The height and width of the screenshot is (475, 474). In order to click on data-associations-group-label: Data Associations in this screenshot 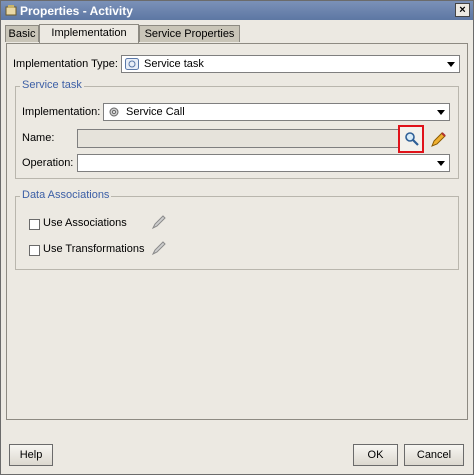, I will do `click(66, 195)`.